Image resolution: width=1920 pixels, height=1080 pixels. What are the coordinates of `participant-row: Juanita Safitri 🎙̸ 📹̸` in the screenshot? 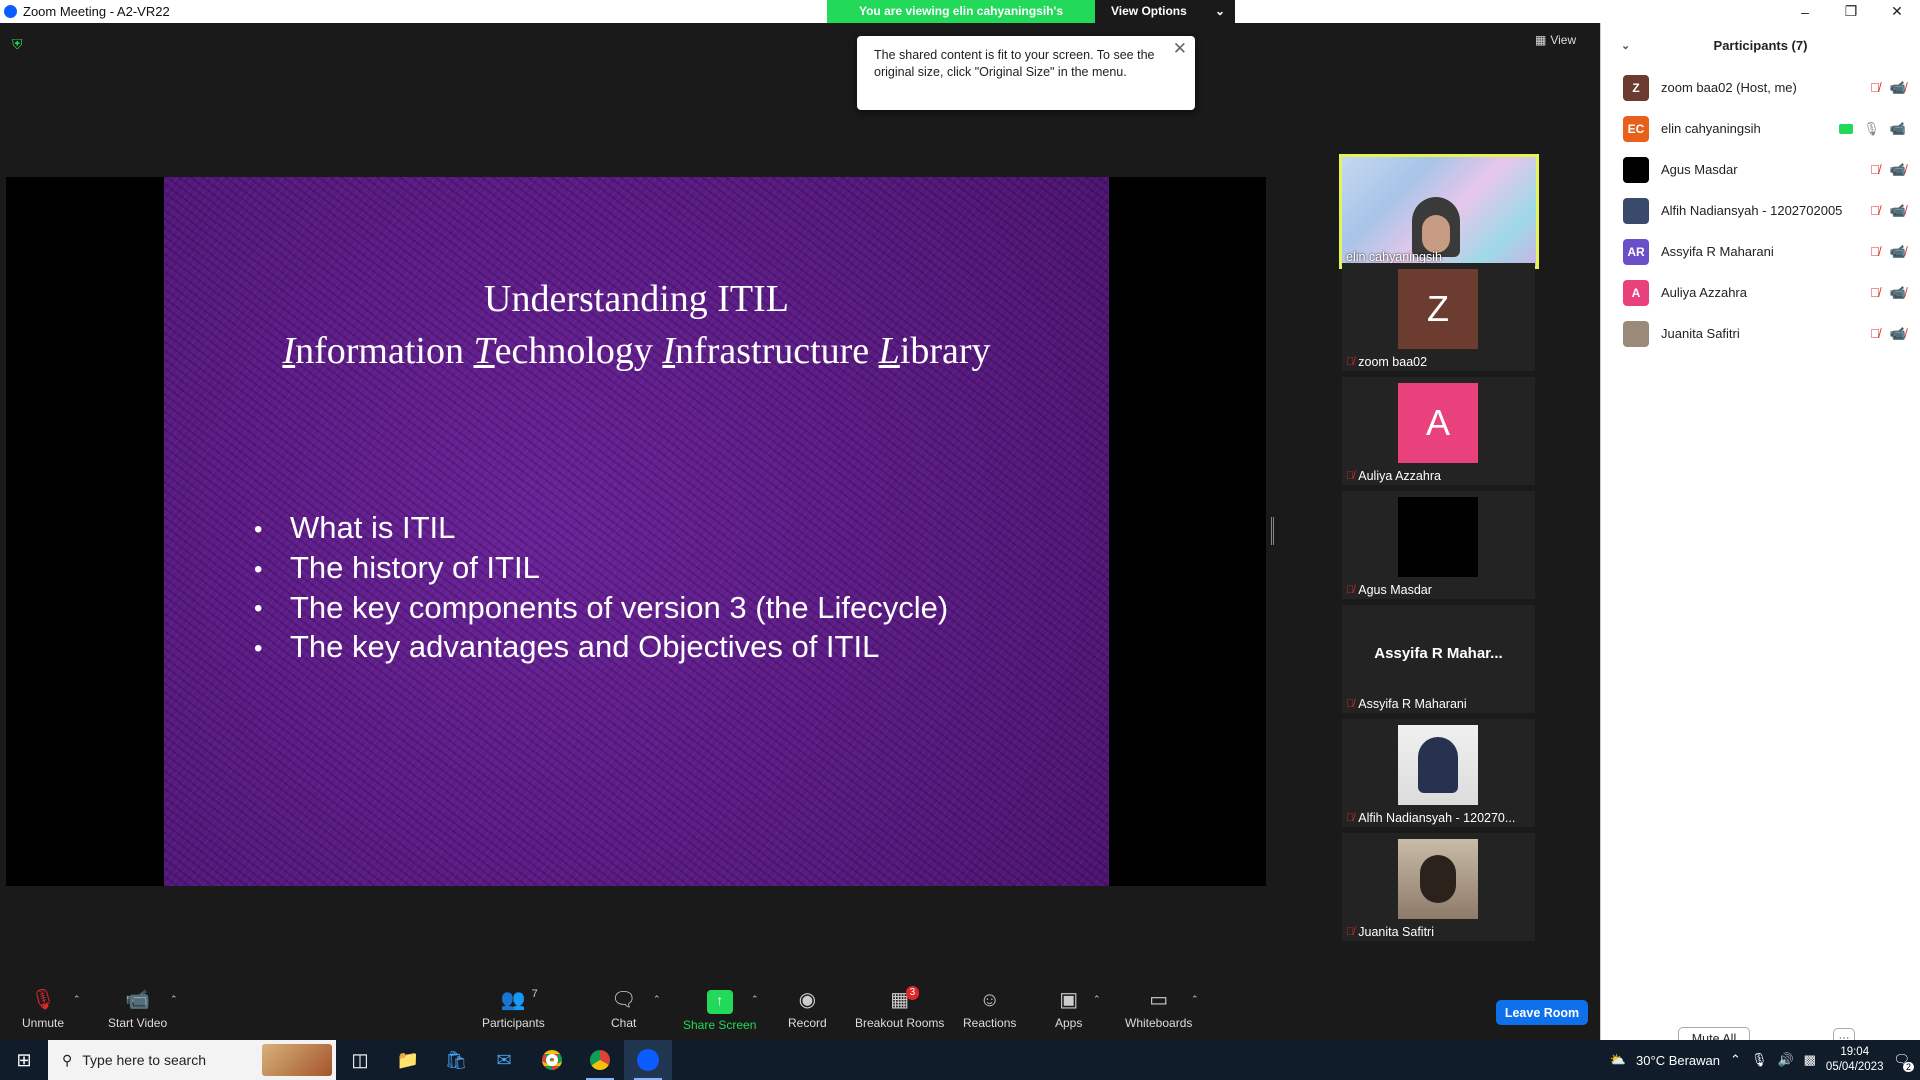 It's located at (1760, 333).